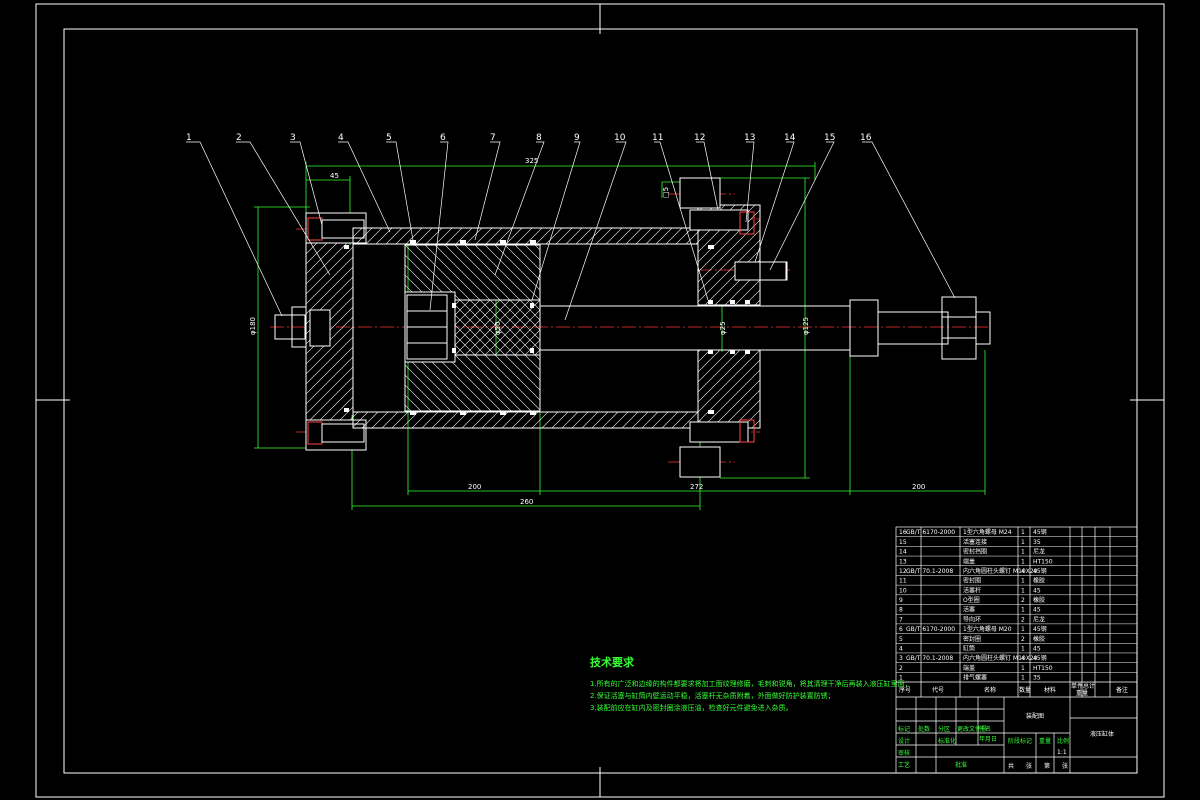  I want to click on header-remark: 备注, so click(1122, 690).